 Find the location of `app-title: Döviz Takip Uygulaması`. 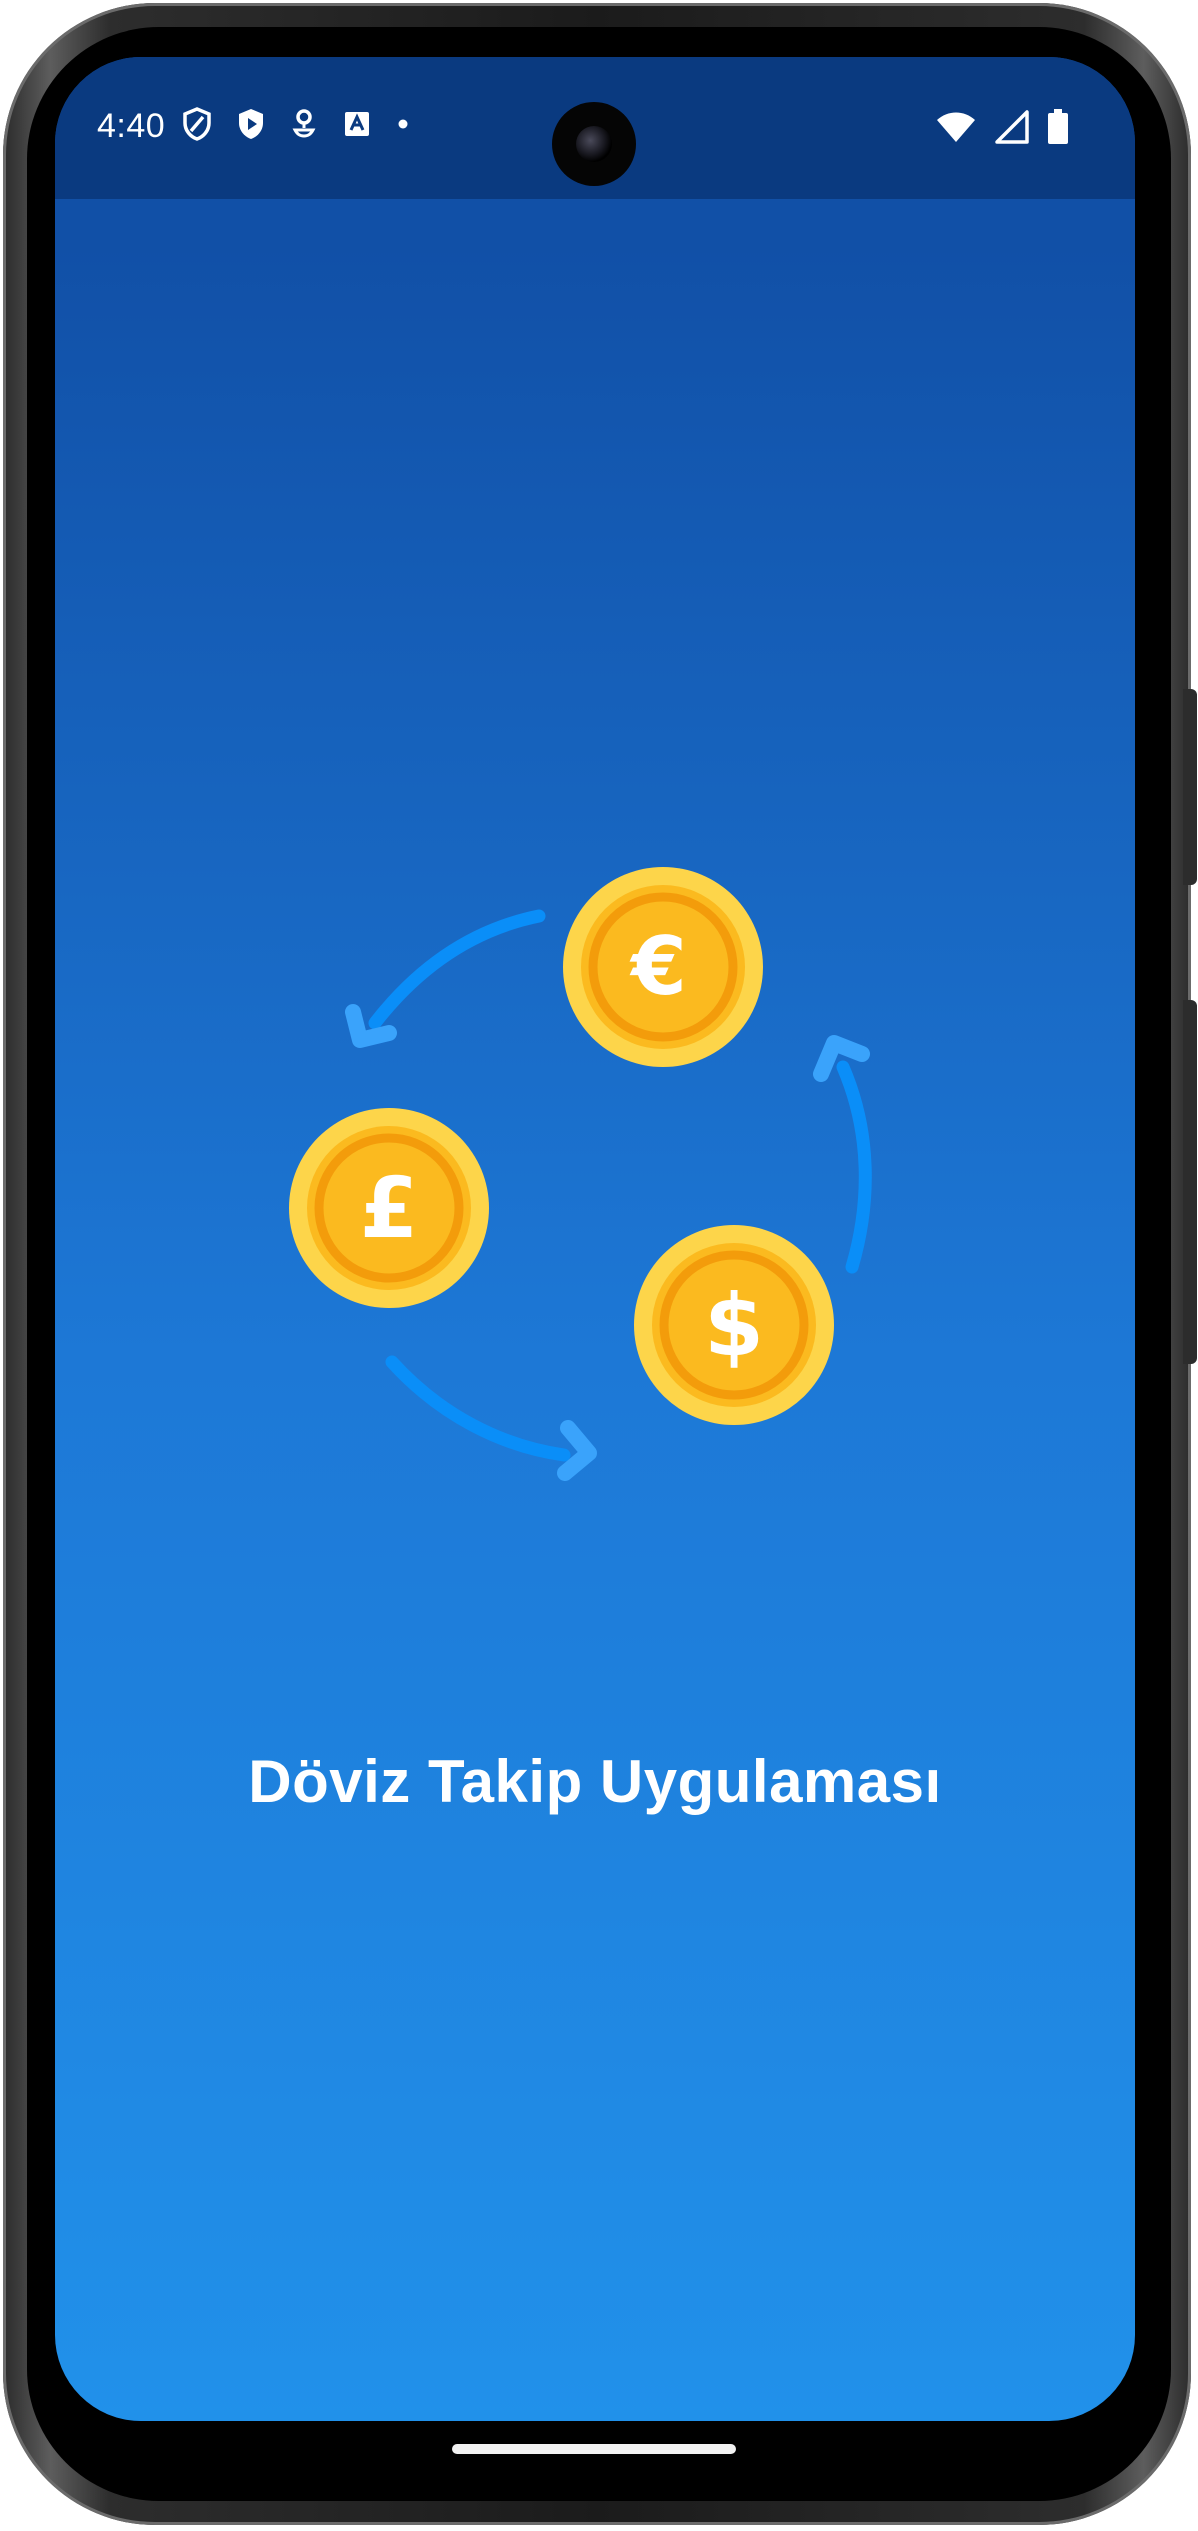

app-title: Döviz Takip Uygulaması is located at coordinates (595, 1781).